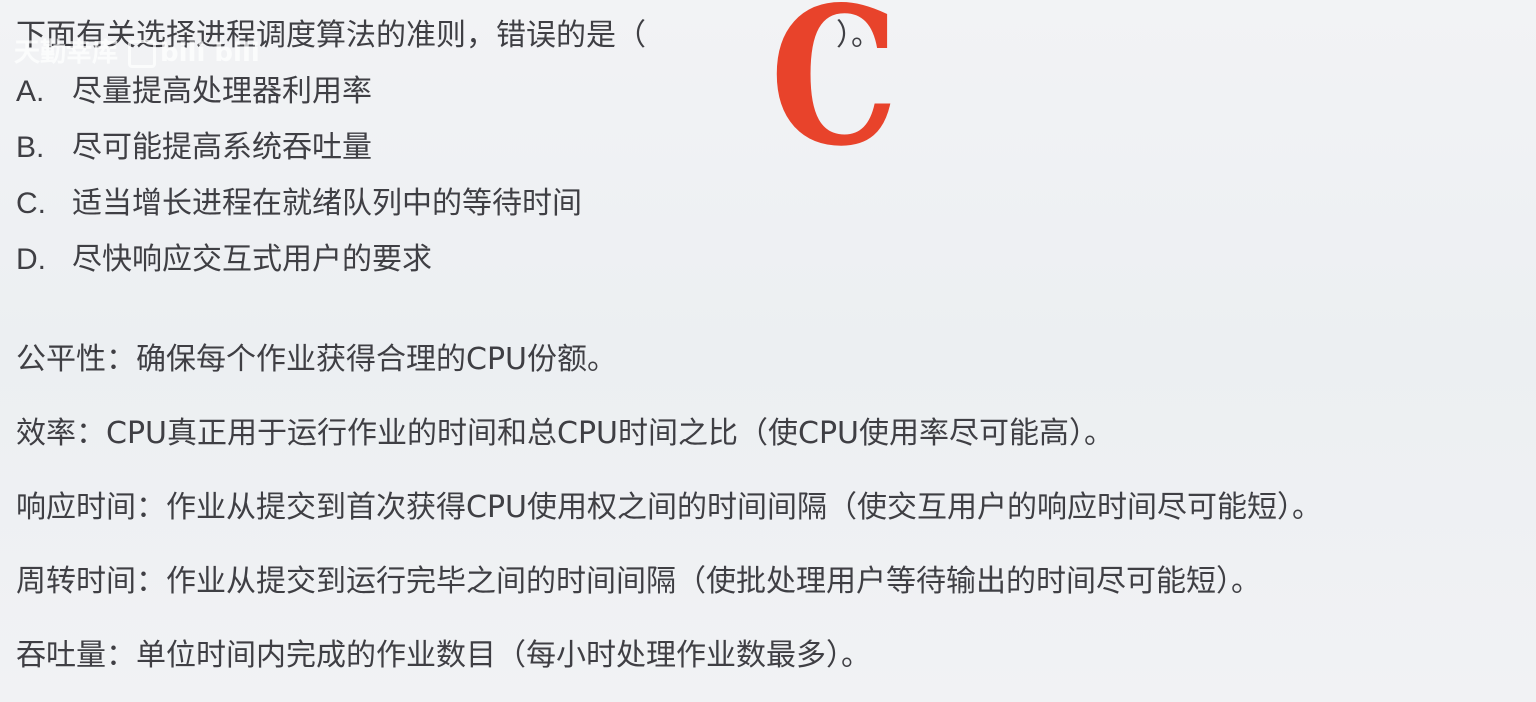 This screenshot has height=702, width=1536. What do you see at coordinates (30, 147) in the screenshot?
I see `option-letter: B.` at bounding box center [30, 147].